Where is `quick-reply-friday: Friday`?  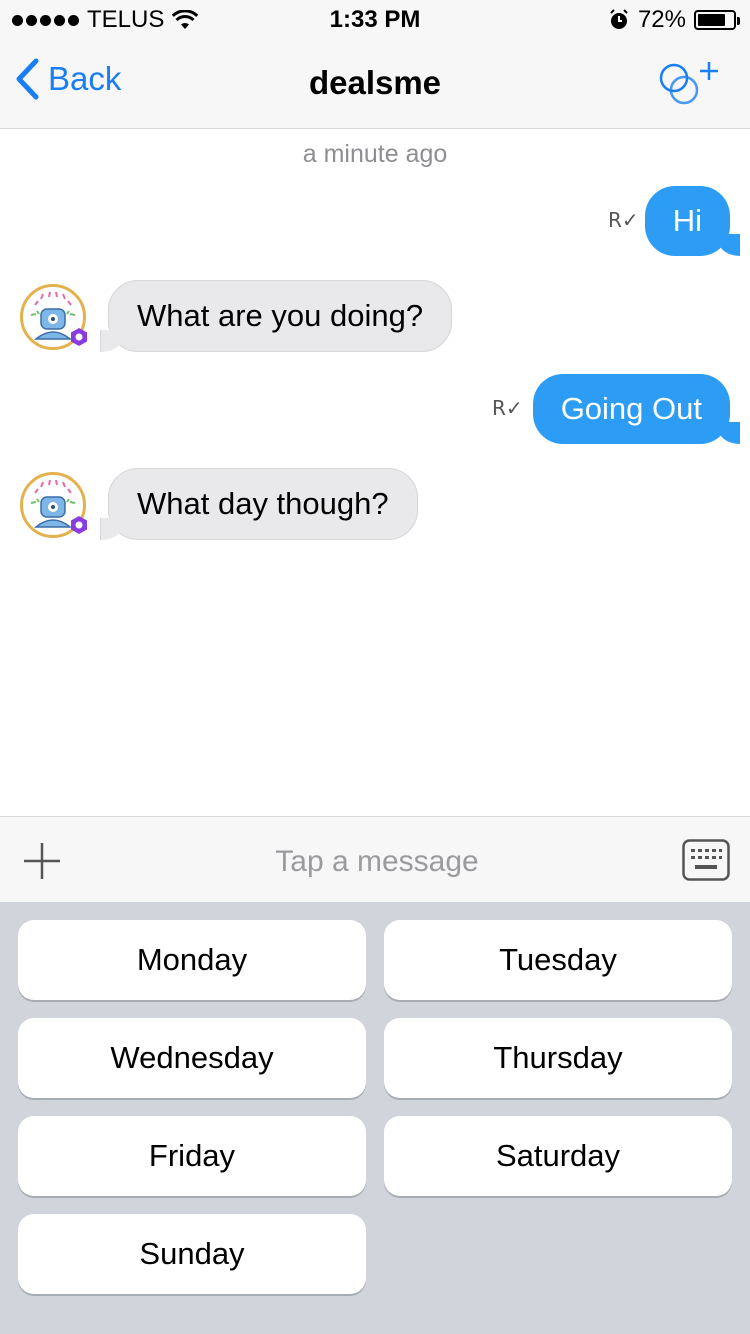
quick-reply-friday: Friday is located at coordinates (192, 1156).